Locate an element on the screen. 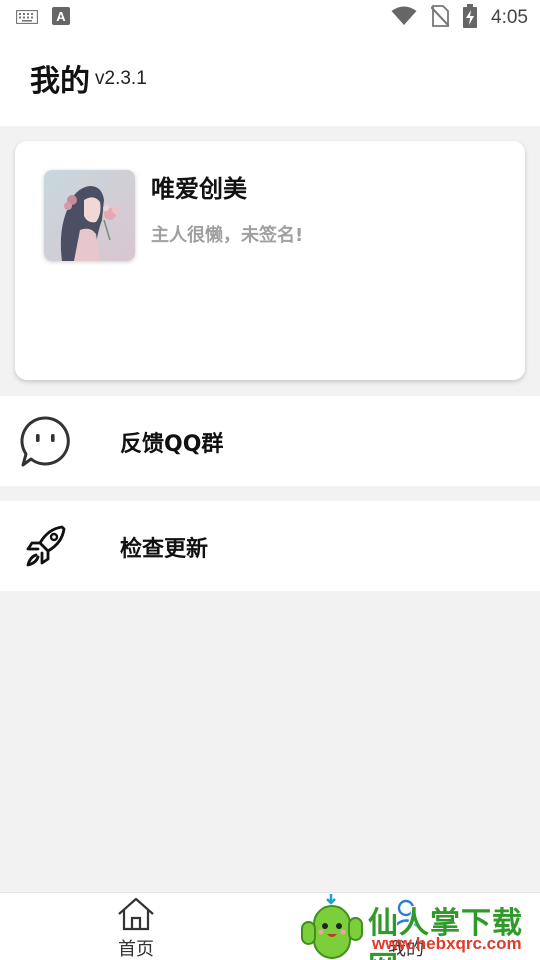 The image size is (540, 960). nav-mine: 我的 is located at coordinates (406, 926).